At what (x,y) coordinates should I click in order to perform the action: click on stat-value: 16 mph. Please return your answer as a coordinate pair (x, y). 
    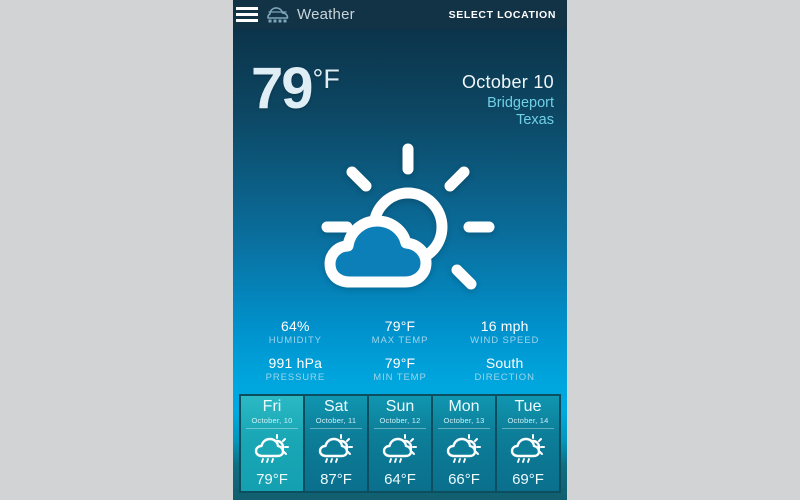
    Looking at the image, I should click on (504, 326).